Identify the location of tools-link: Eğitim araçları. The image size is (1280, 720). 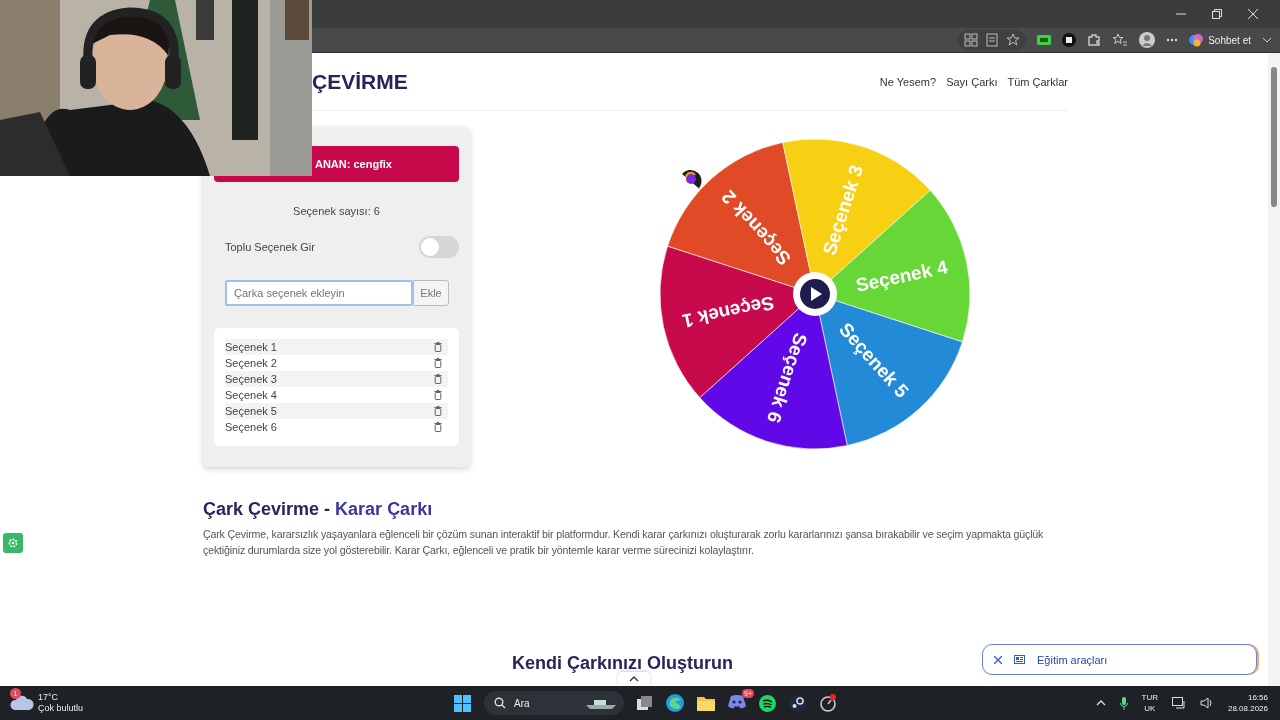
(1072, 659).